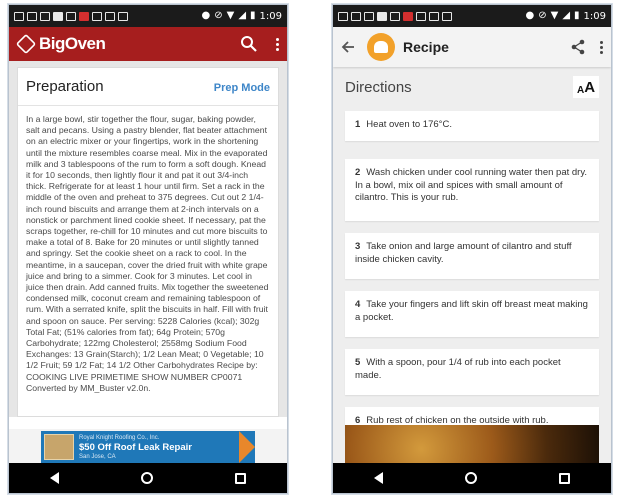 This screenshot has width=620, height=504. Describe the element at coordinates (358, 304) in the screenshot. I see `step-number: 4` at that location.